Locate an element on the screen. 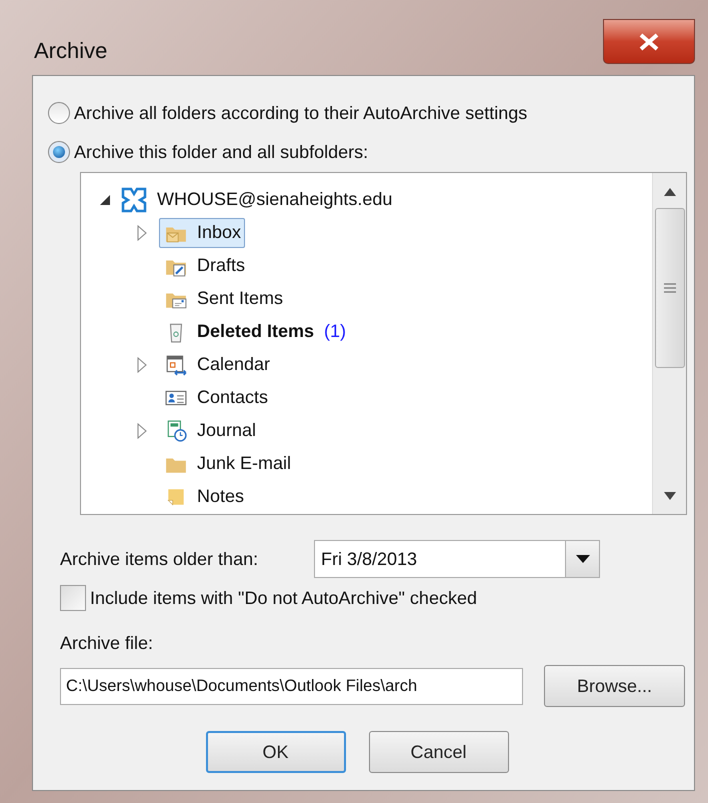 The image size is (708, 803). folder-label: Deleted Items is located at coordinates (255, 331).